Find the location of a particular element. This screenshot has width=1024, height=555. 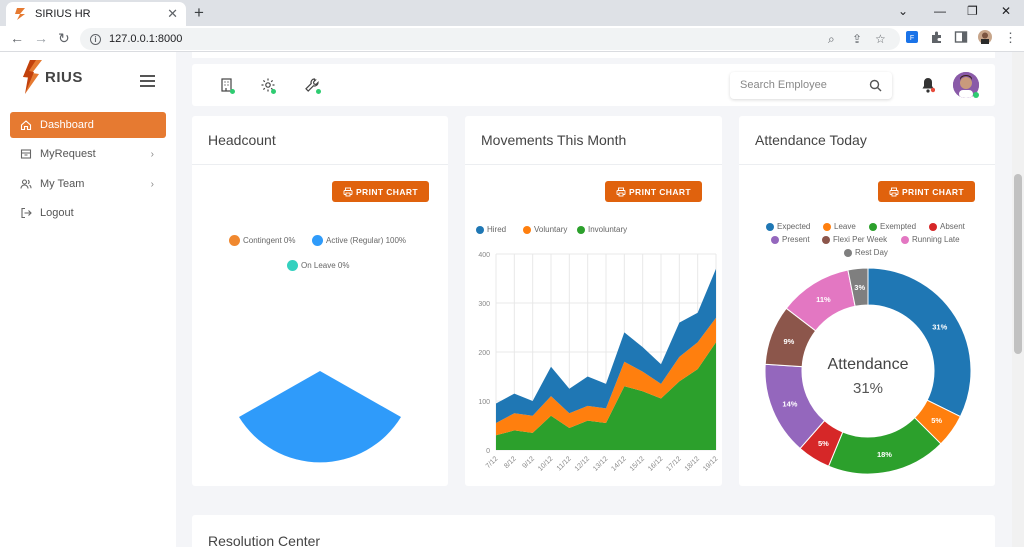

donut-slice-expected is located at coordinates (919, 342).